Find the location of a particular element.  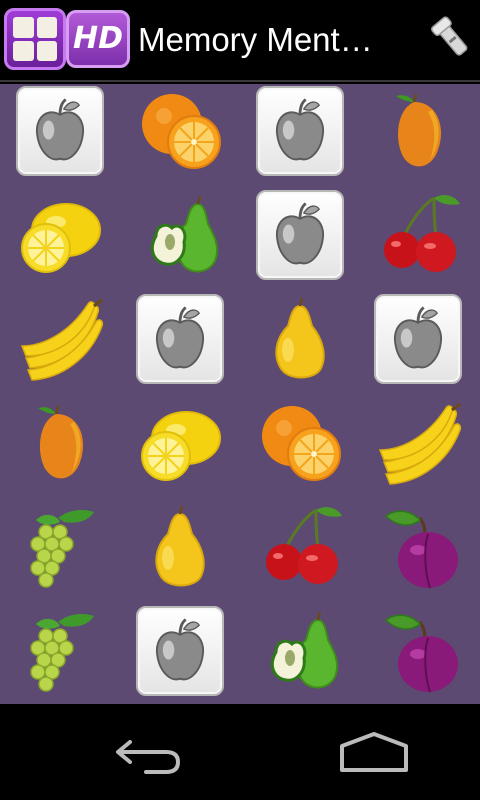

home-icon is located at coordinates (374, 753).